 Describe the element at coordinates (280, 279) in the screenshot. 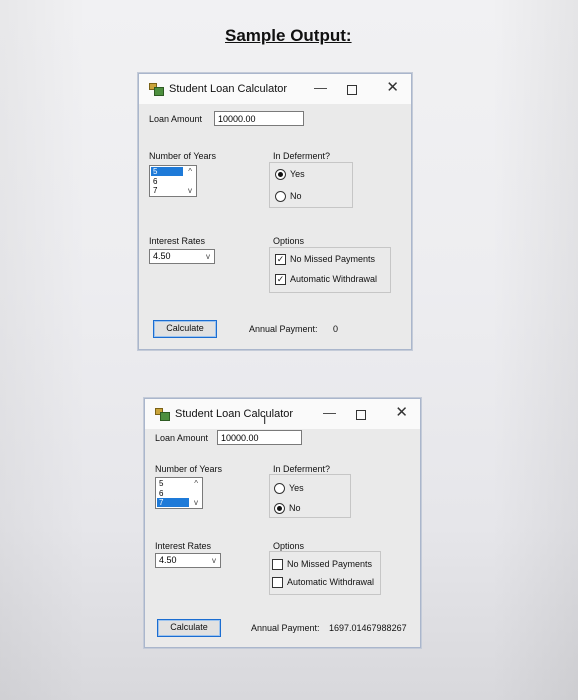

I see `automatic-withdrawal-checkbox: ✓` at that location.